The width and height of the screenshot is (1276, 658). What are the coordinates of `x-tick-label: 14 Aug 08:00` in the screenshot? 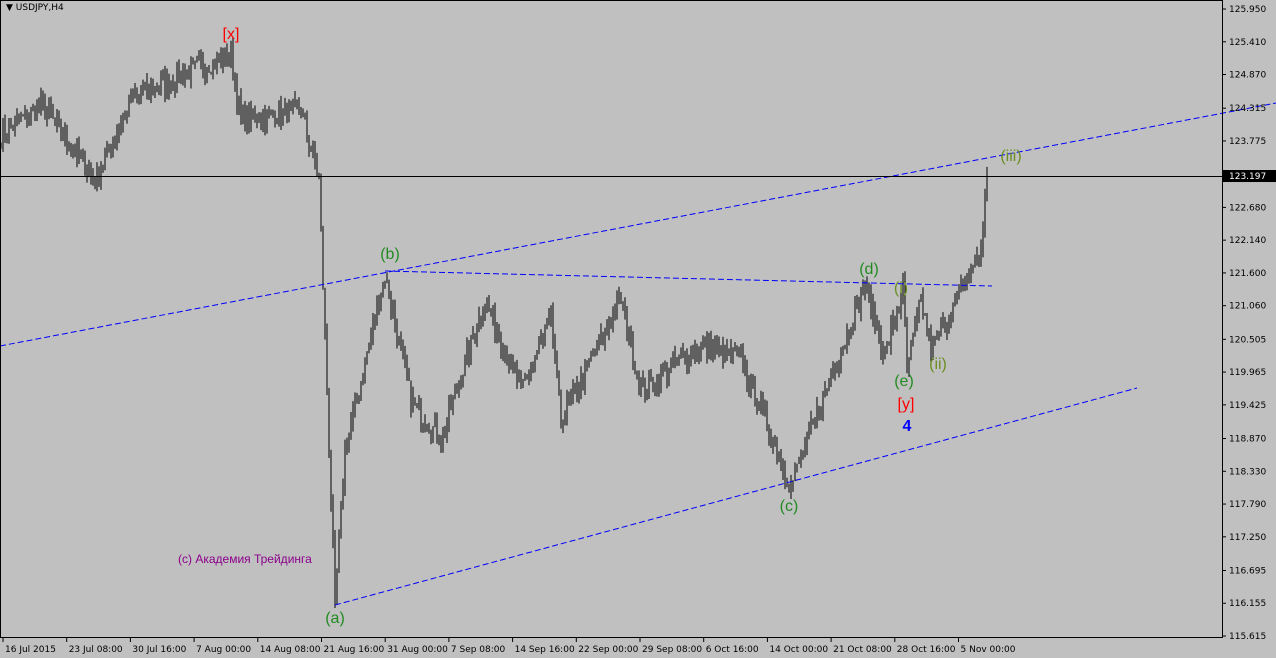 It's located at (290, 650).